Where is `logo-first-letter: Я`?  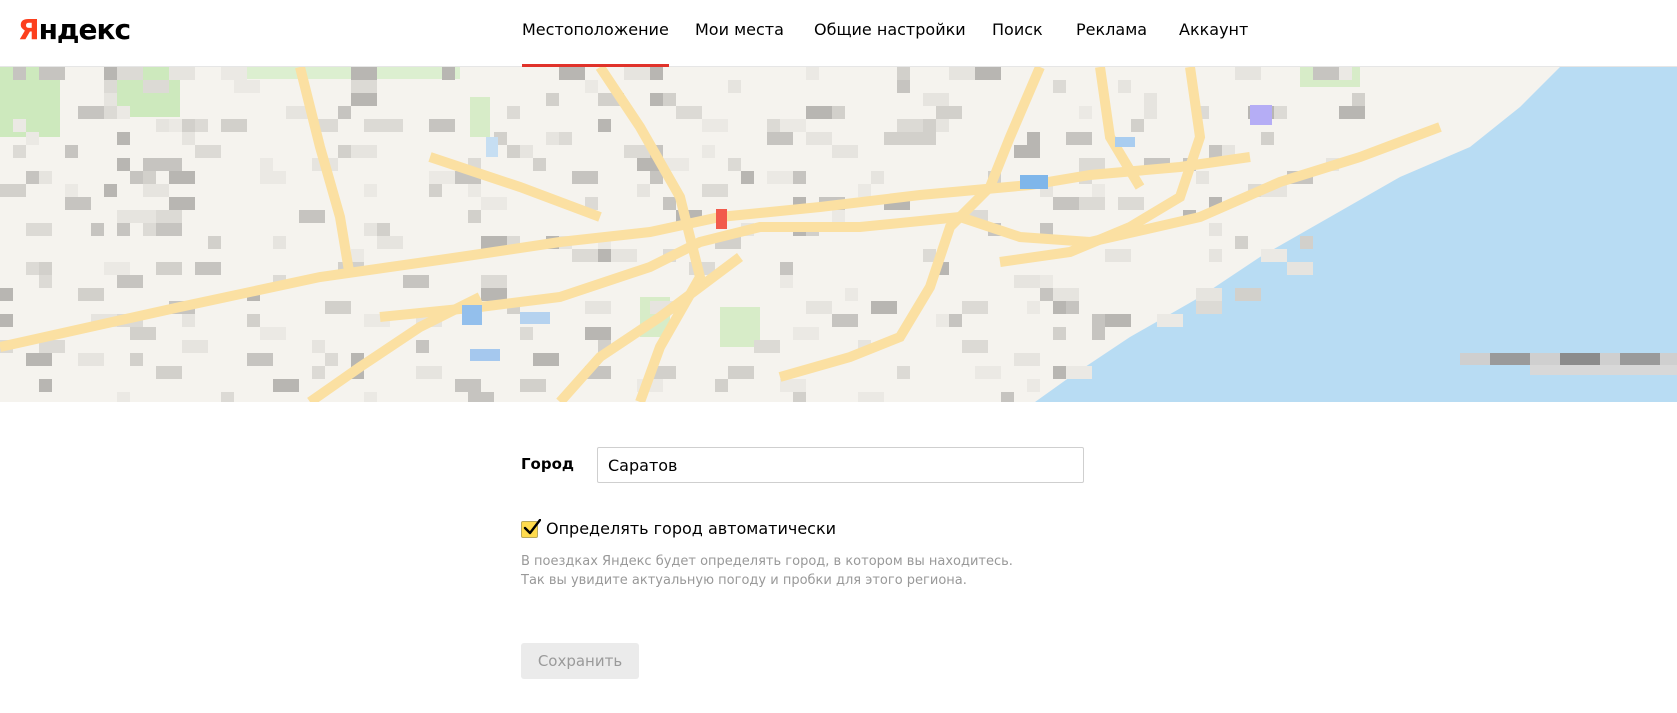 logo-first-letter: Я is located at coordinates (29, 29).